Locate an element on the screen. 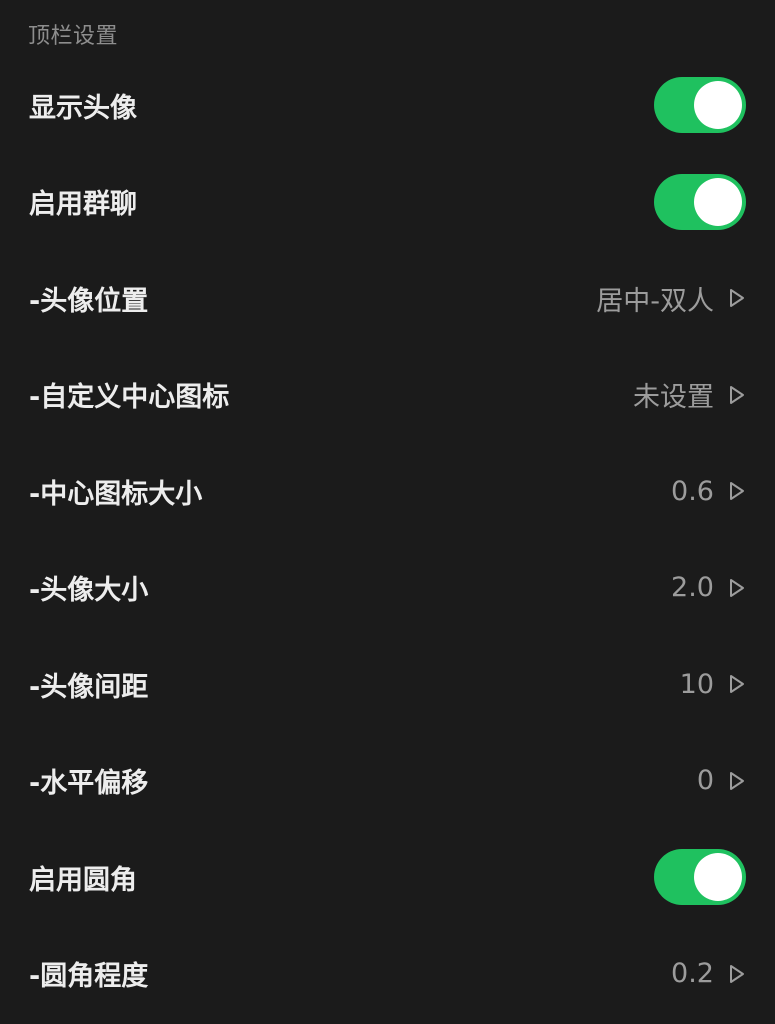 The image size is (775, 1024). setting-value-group: 0.2 is located at coordinates (708, 973).